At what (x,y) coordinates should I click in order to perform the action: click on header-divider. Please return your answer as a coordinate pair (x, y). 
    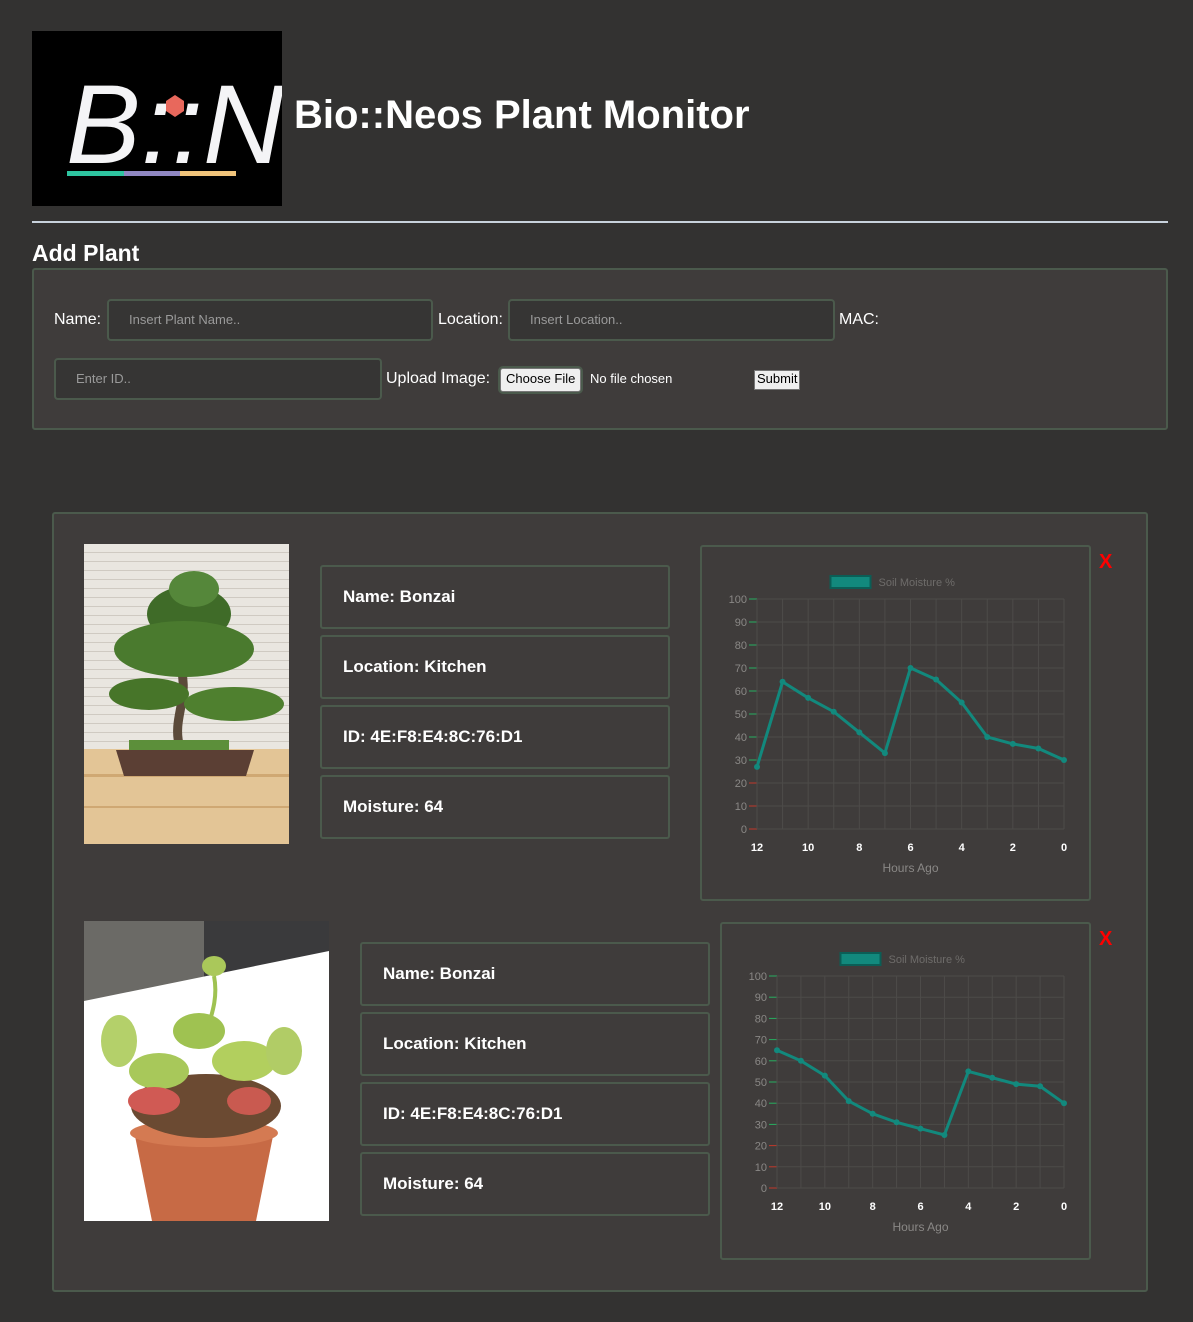
    Looking at the image, I should click on (600, 222).